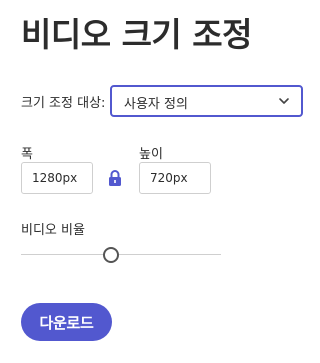 This screenshot has height=363, width=320. Describe the element at coordinates (284, 101) in the screenshot. I see `chevron-down-icon` at that location.